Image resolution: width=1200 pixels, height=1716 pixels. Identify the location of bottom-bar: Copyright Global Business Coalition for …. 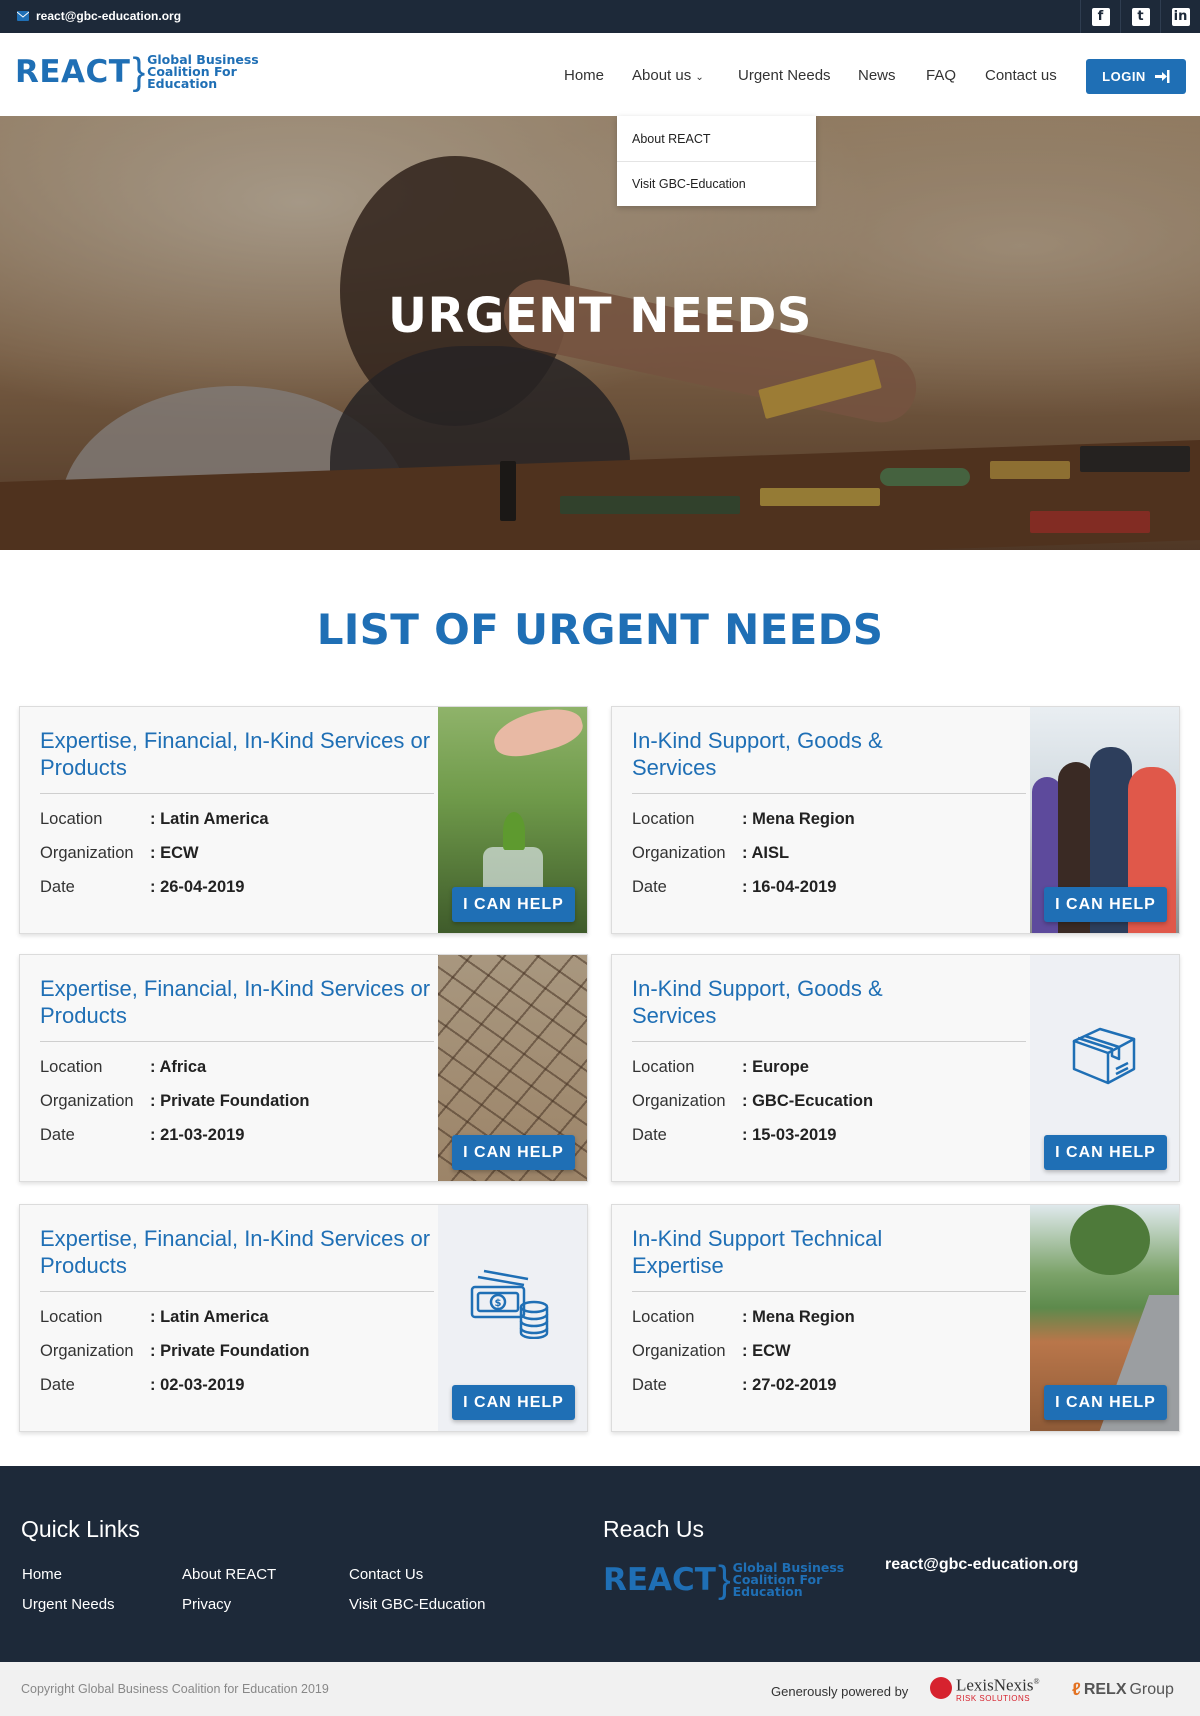
(600, 1689).